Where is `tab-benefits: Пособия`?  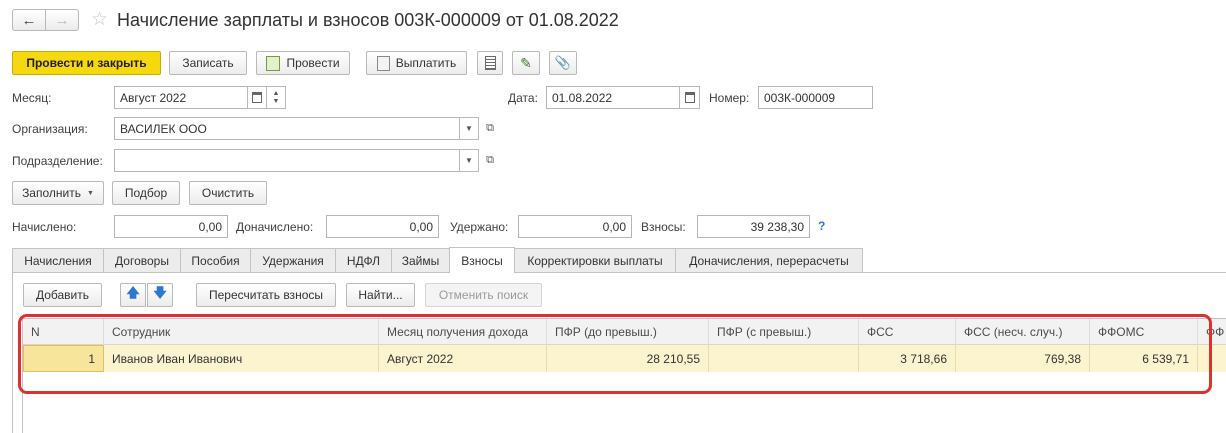 tab-benefits: Пособия is located at coordinates (215, 260).